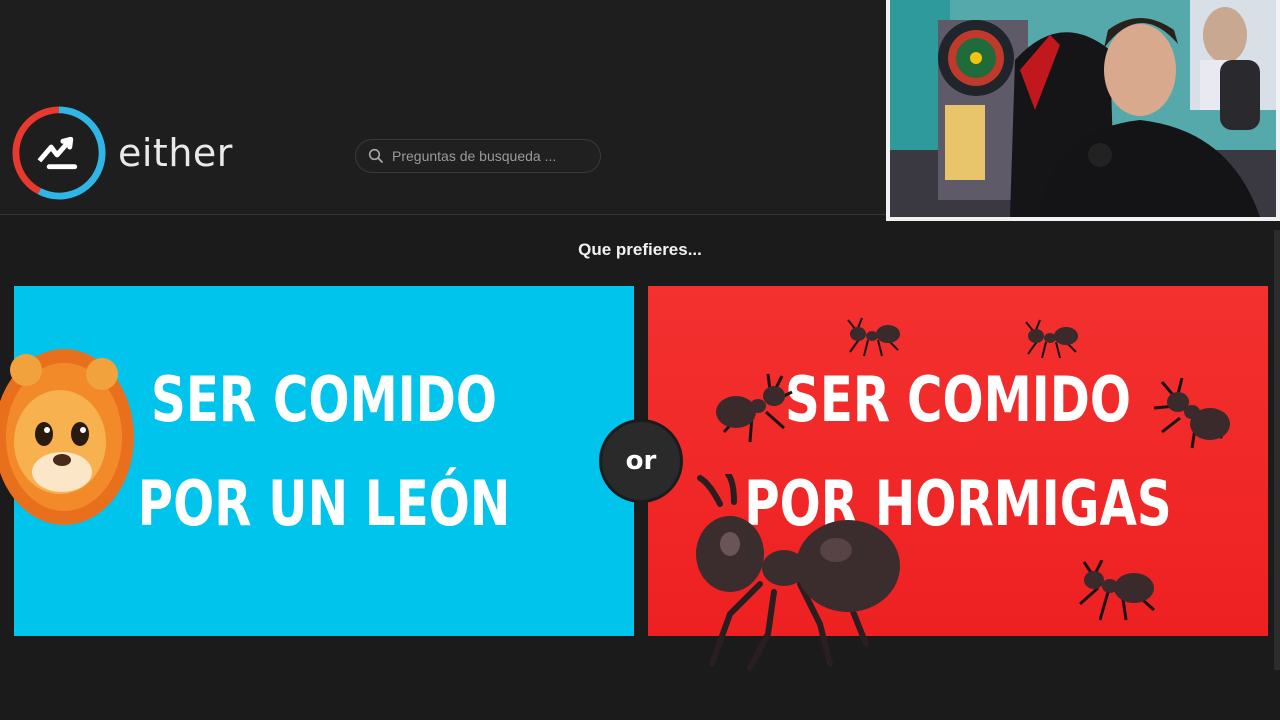  Describe the element at coordinates (175, 153) in the screenshot. I see `logo-text: either` at that location.